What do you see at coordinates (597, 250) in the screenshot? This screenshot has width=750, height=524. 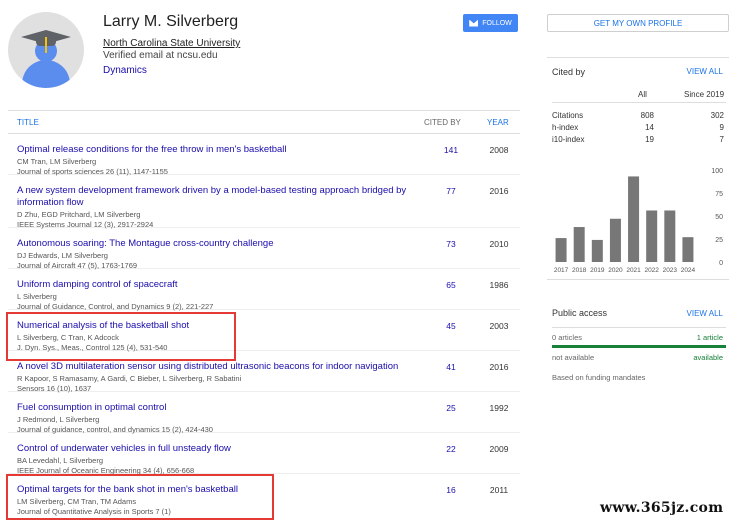 I see `citation-bar-2019` at bounding box center [597, 250].